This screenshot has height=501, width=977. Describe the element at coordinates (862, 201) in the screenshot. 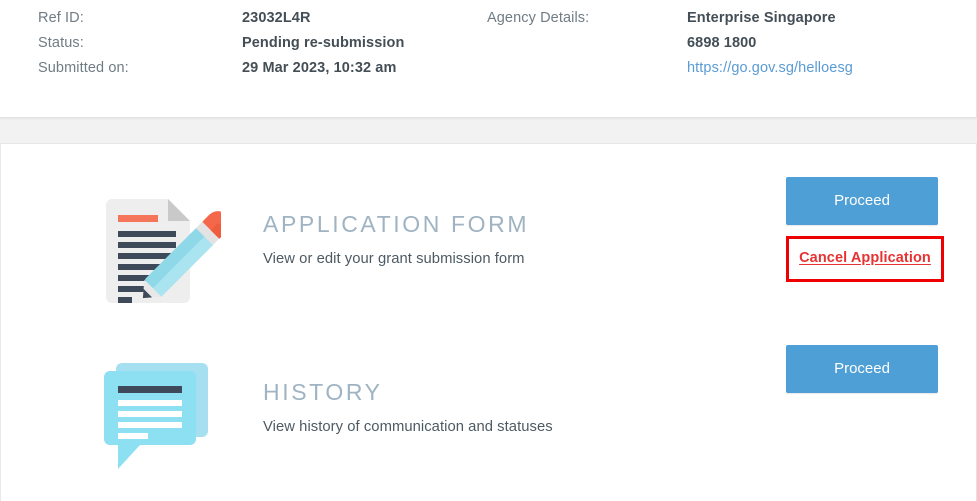

I see `proceed-button-application-form: Proceed` at that location.